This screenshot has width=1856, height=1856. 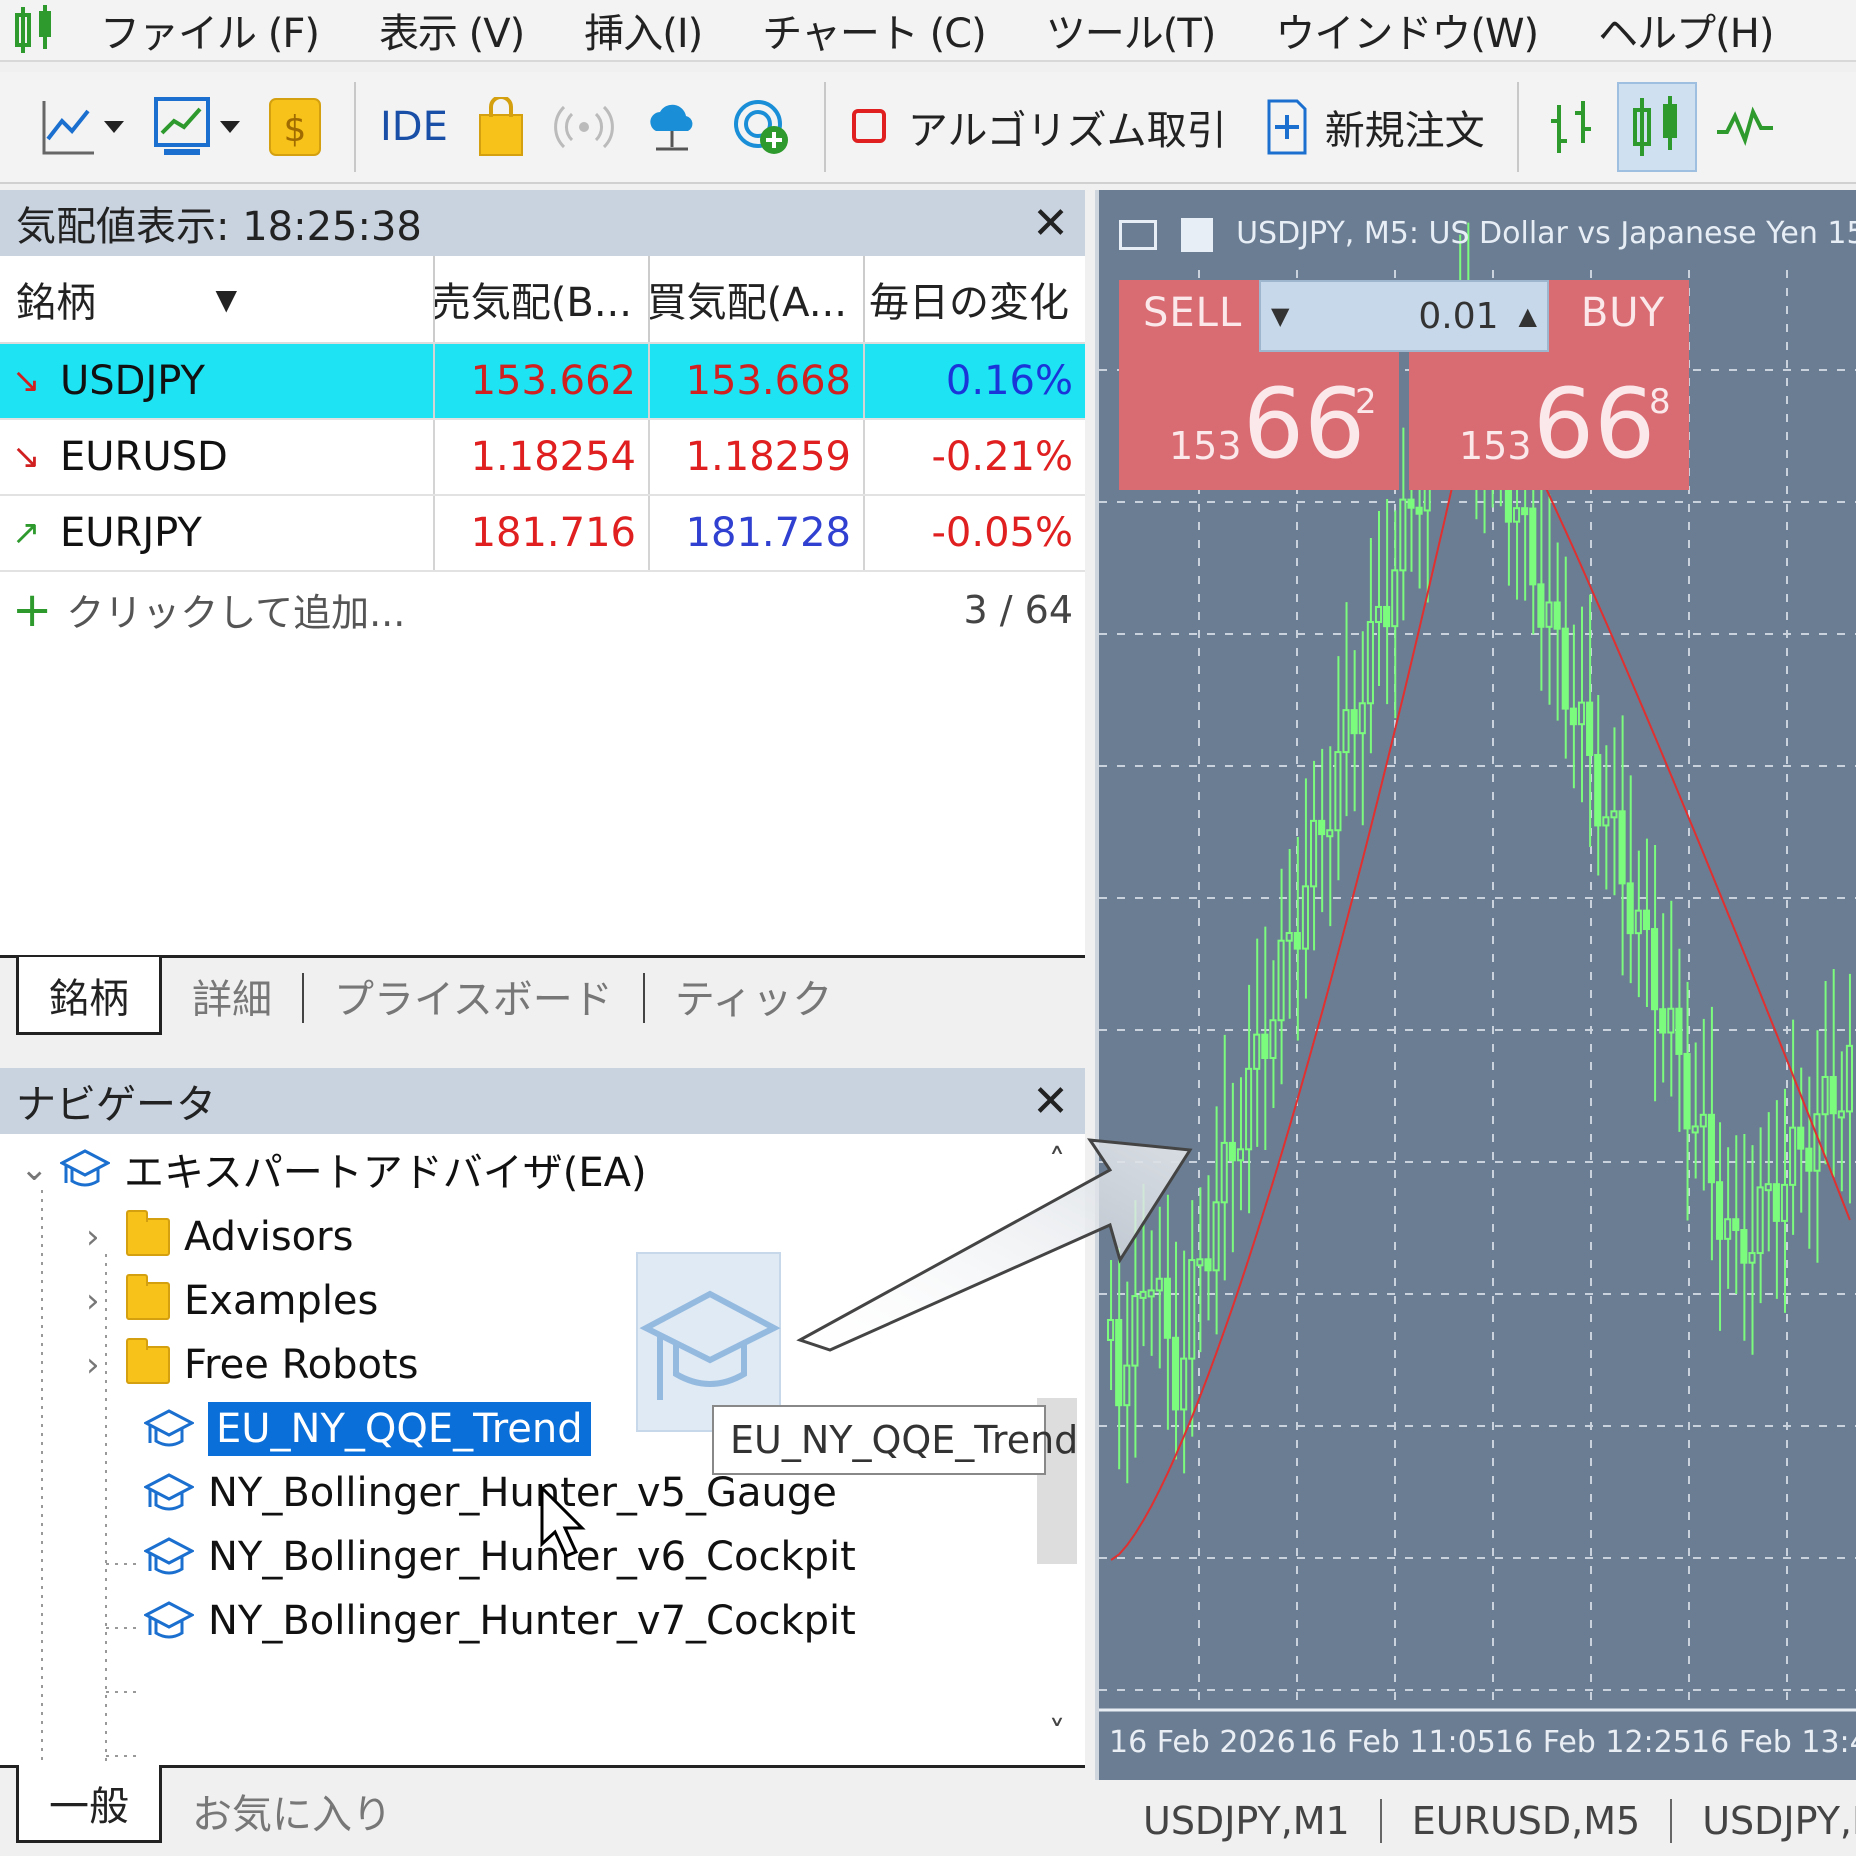 What do you see at coordinates (1375, 127) in the screenshot?
I see `new-order-button: 新規注文` at bounding box center [1375, 127].